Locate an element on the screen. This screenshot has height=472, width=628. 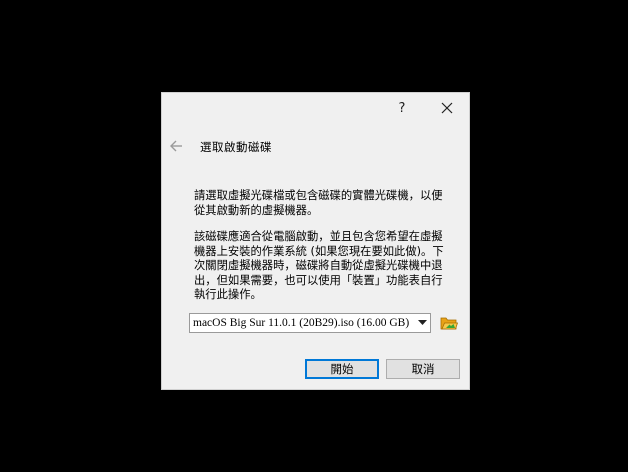
close-icon is located at coordinates (447, 108).